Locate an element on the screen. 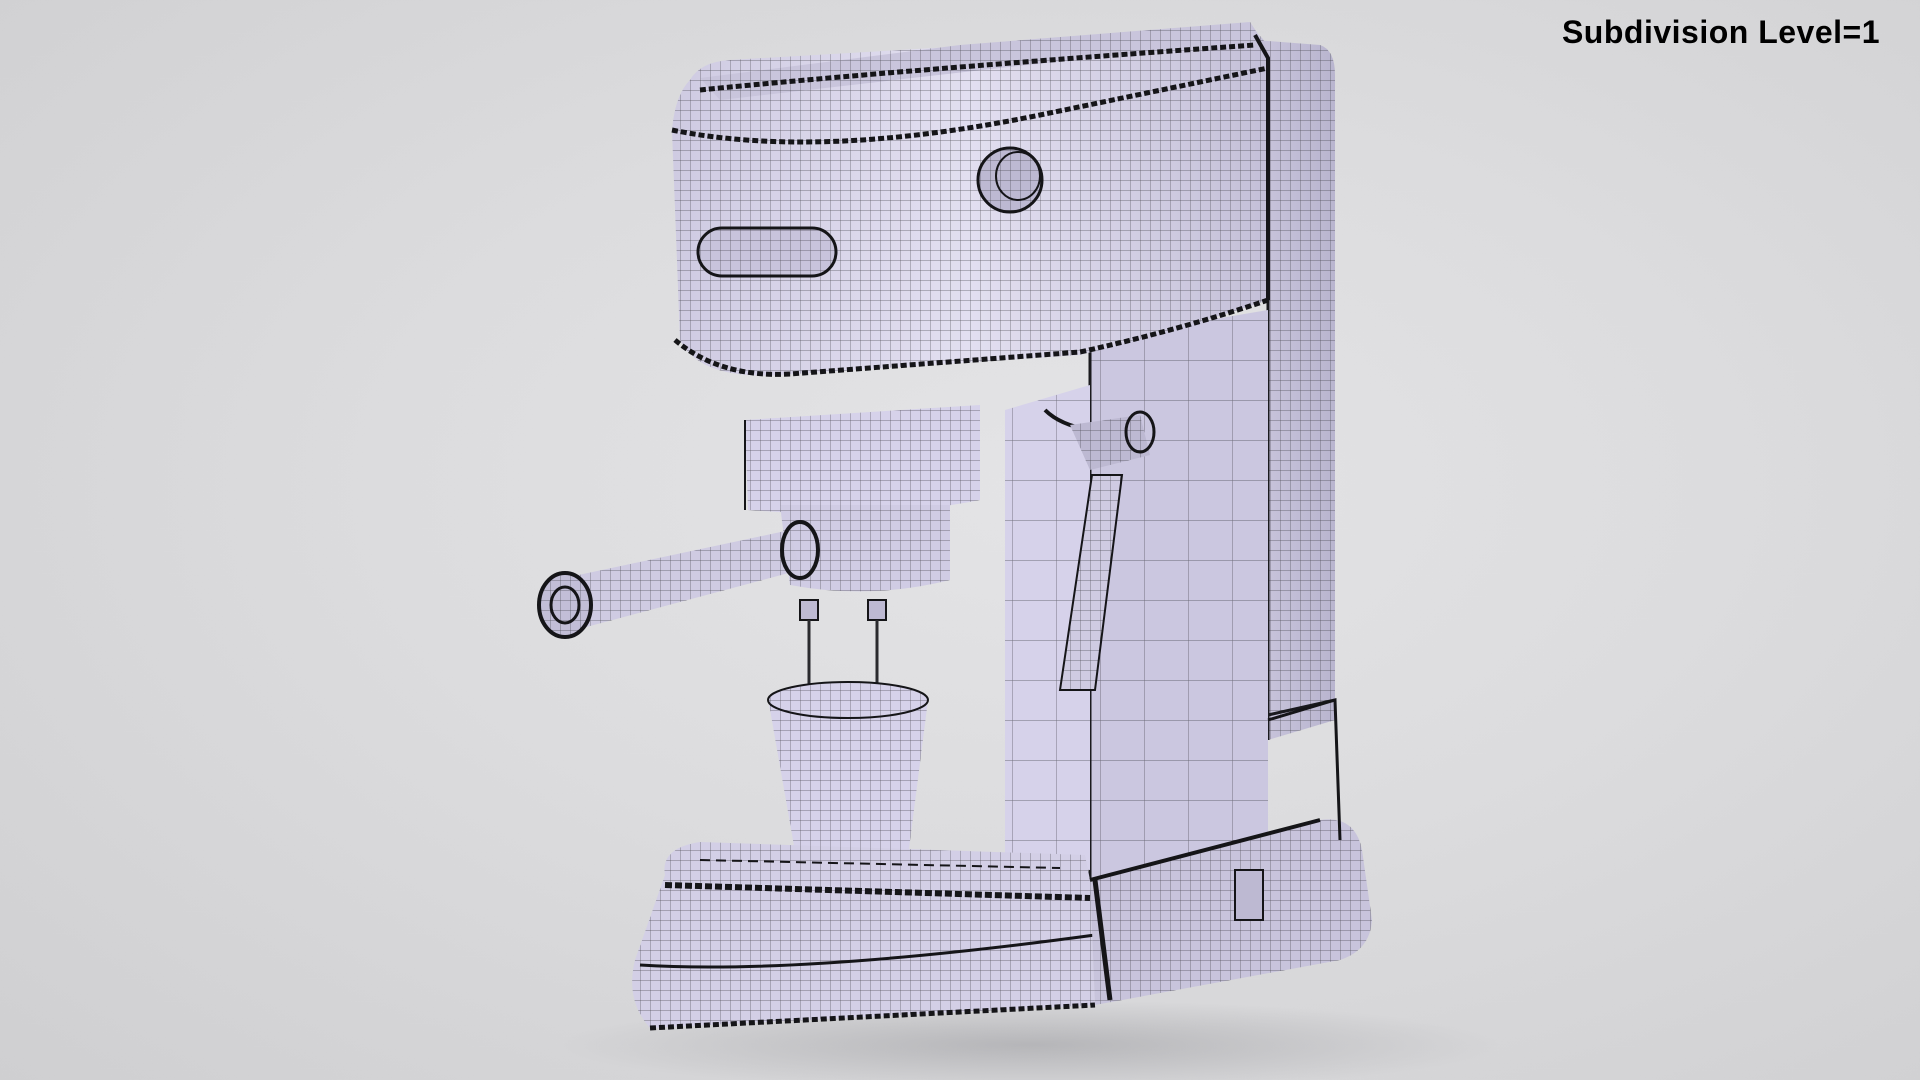 Image resolution: width=1920 pixels, height=1080 pixels. portafilter-handle is located at coordinates (678, 579).